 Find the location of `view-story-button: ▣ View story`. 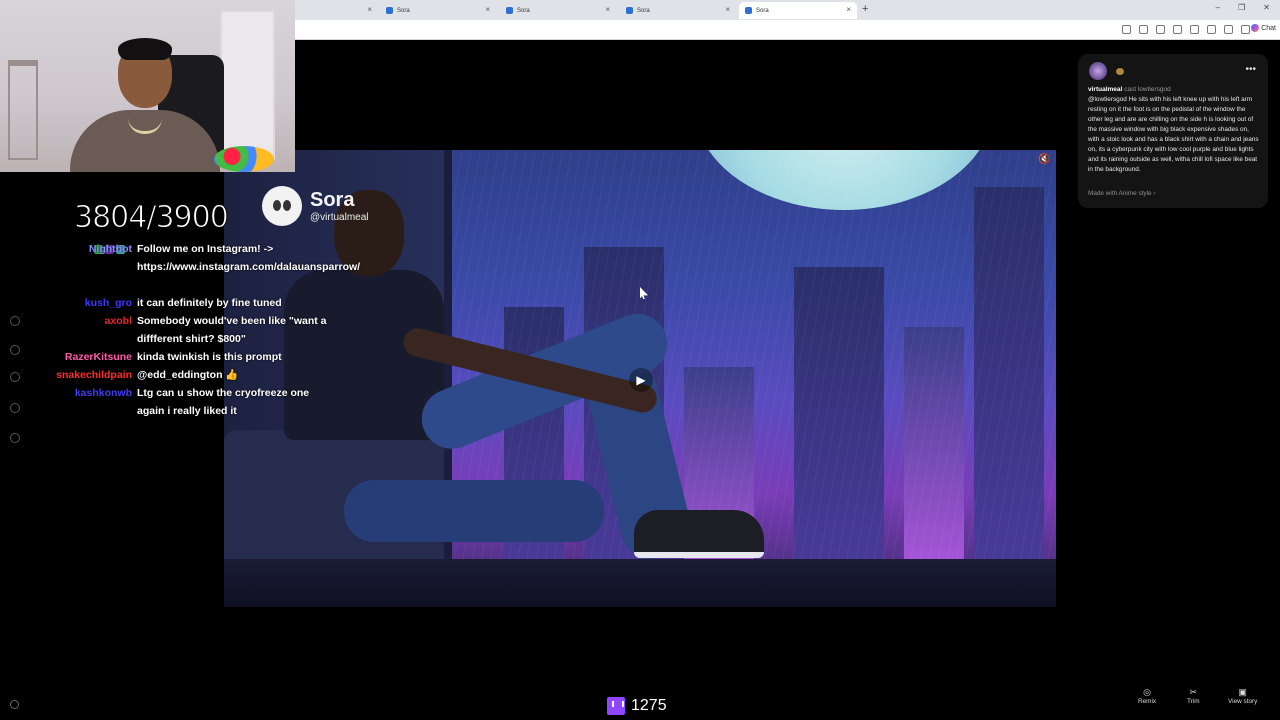

view-story-button: ▣ View story is located at coordinates (1242, 695).